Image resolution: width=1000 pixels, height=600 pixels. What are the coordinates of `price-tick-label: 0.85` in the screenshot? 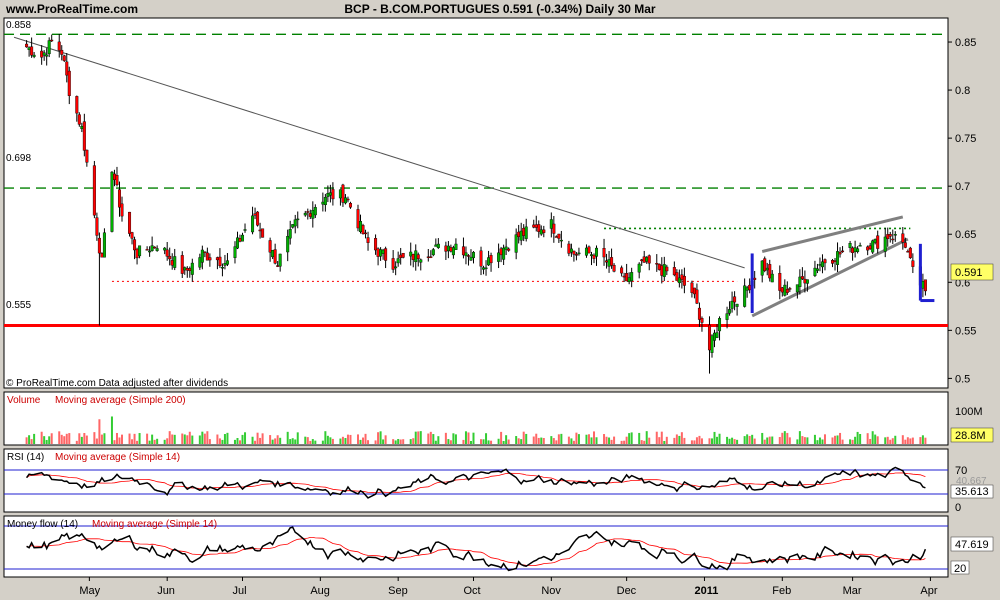 It's located at (965, 43).